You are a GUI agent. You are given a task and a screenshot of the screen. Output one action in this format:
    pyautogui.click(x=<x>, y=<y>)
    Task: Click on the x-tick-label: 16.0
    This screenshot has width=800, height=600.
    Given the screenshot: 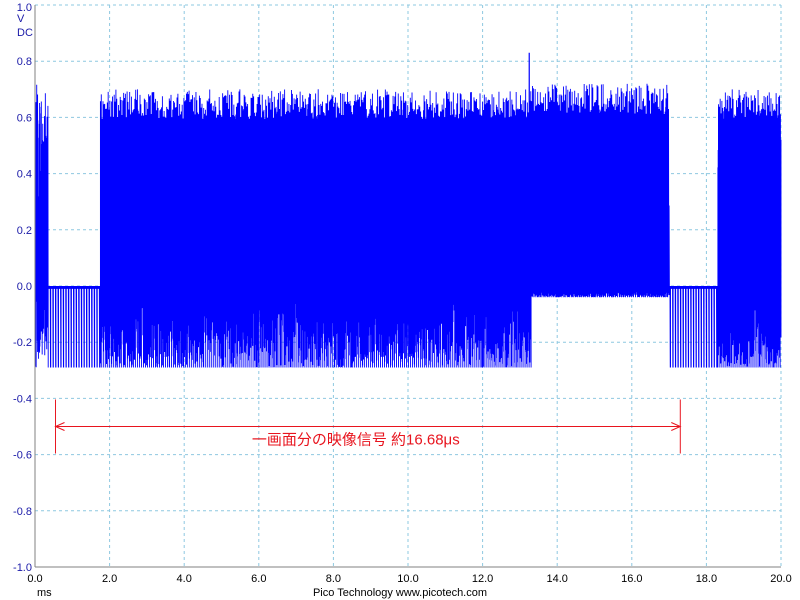 What is the action you would take?
    pyautogui.click(x=631, y=579)
    